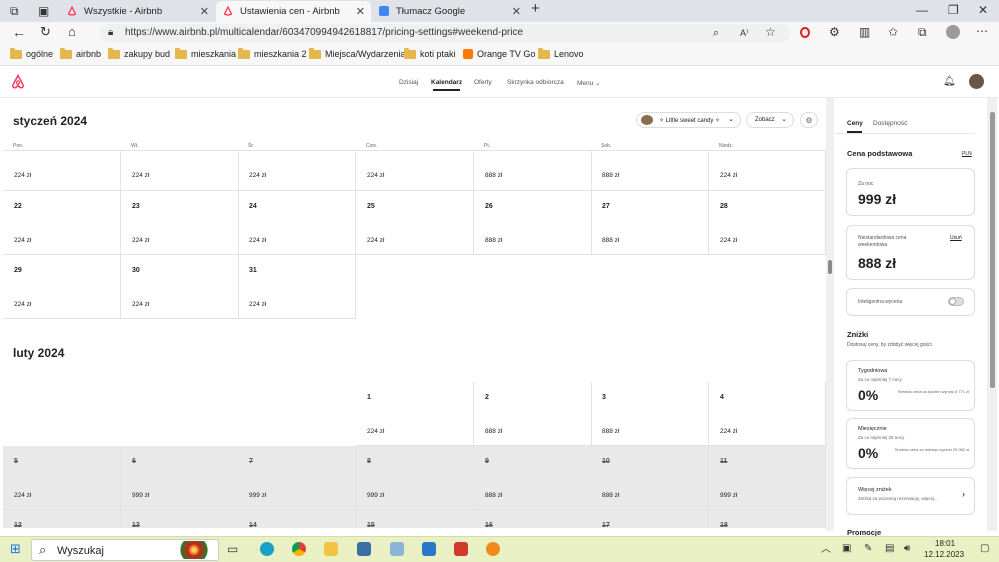 This screenshot has height=562, width=999. Describe the element at coordinates (826, 550) in the screenshot. I see `chevron-up-icon: ︿` at that location.